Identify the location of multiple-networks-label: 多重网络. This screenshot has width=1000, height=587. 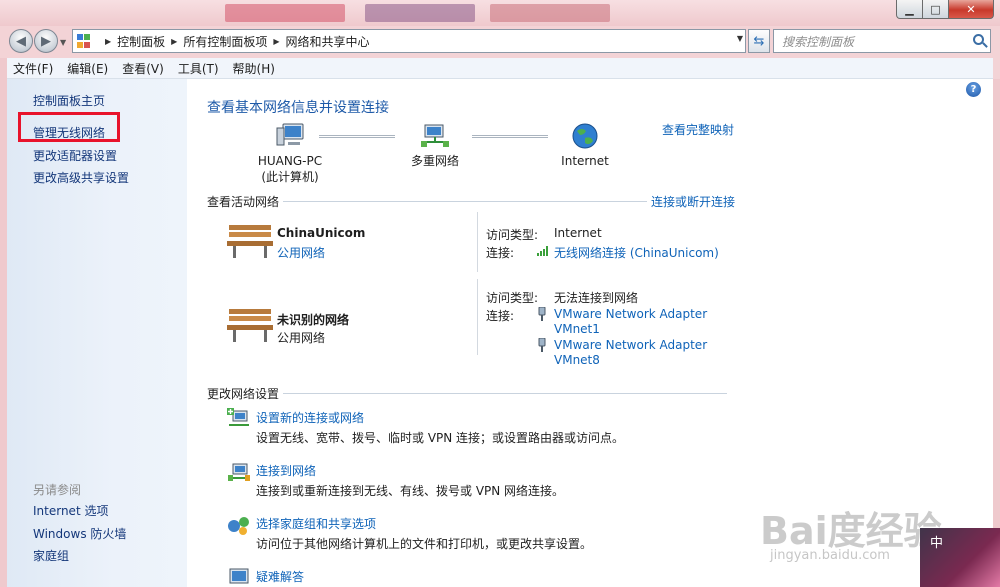
(434, 161).